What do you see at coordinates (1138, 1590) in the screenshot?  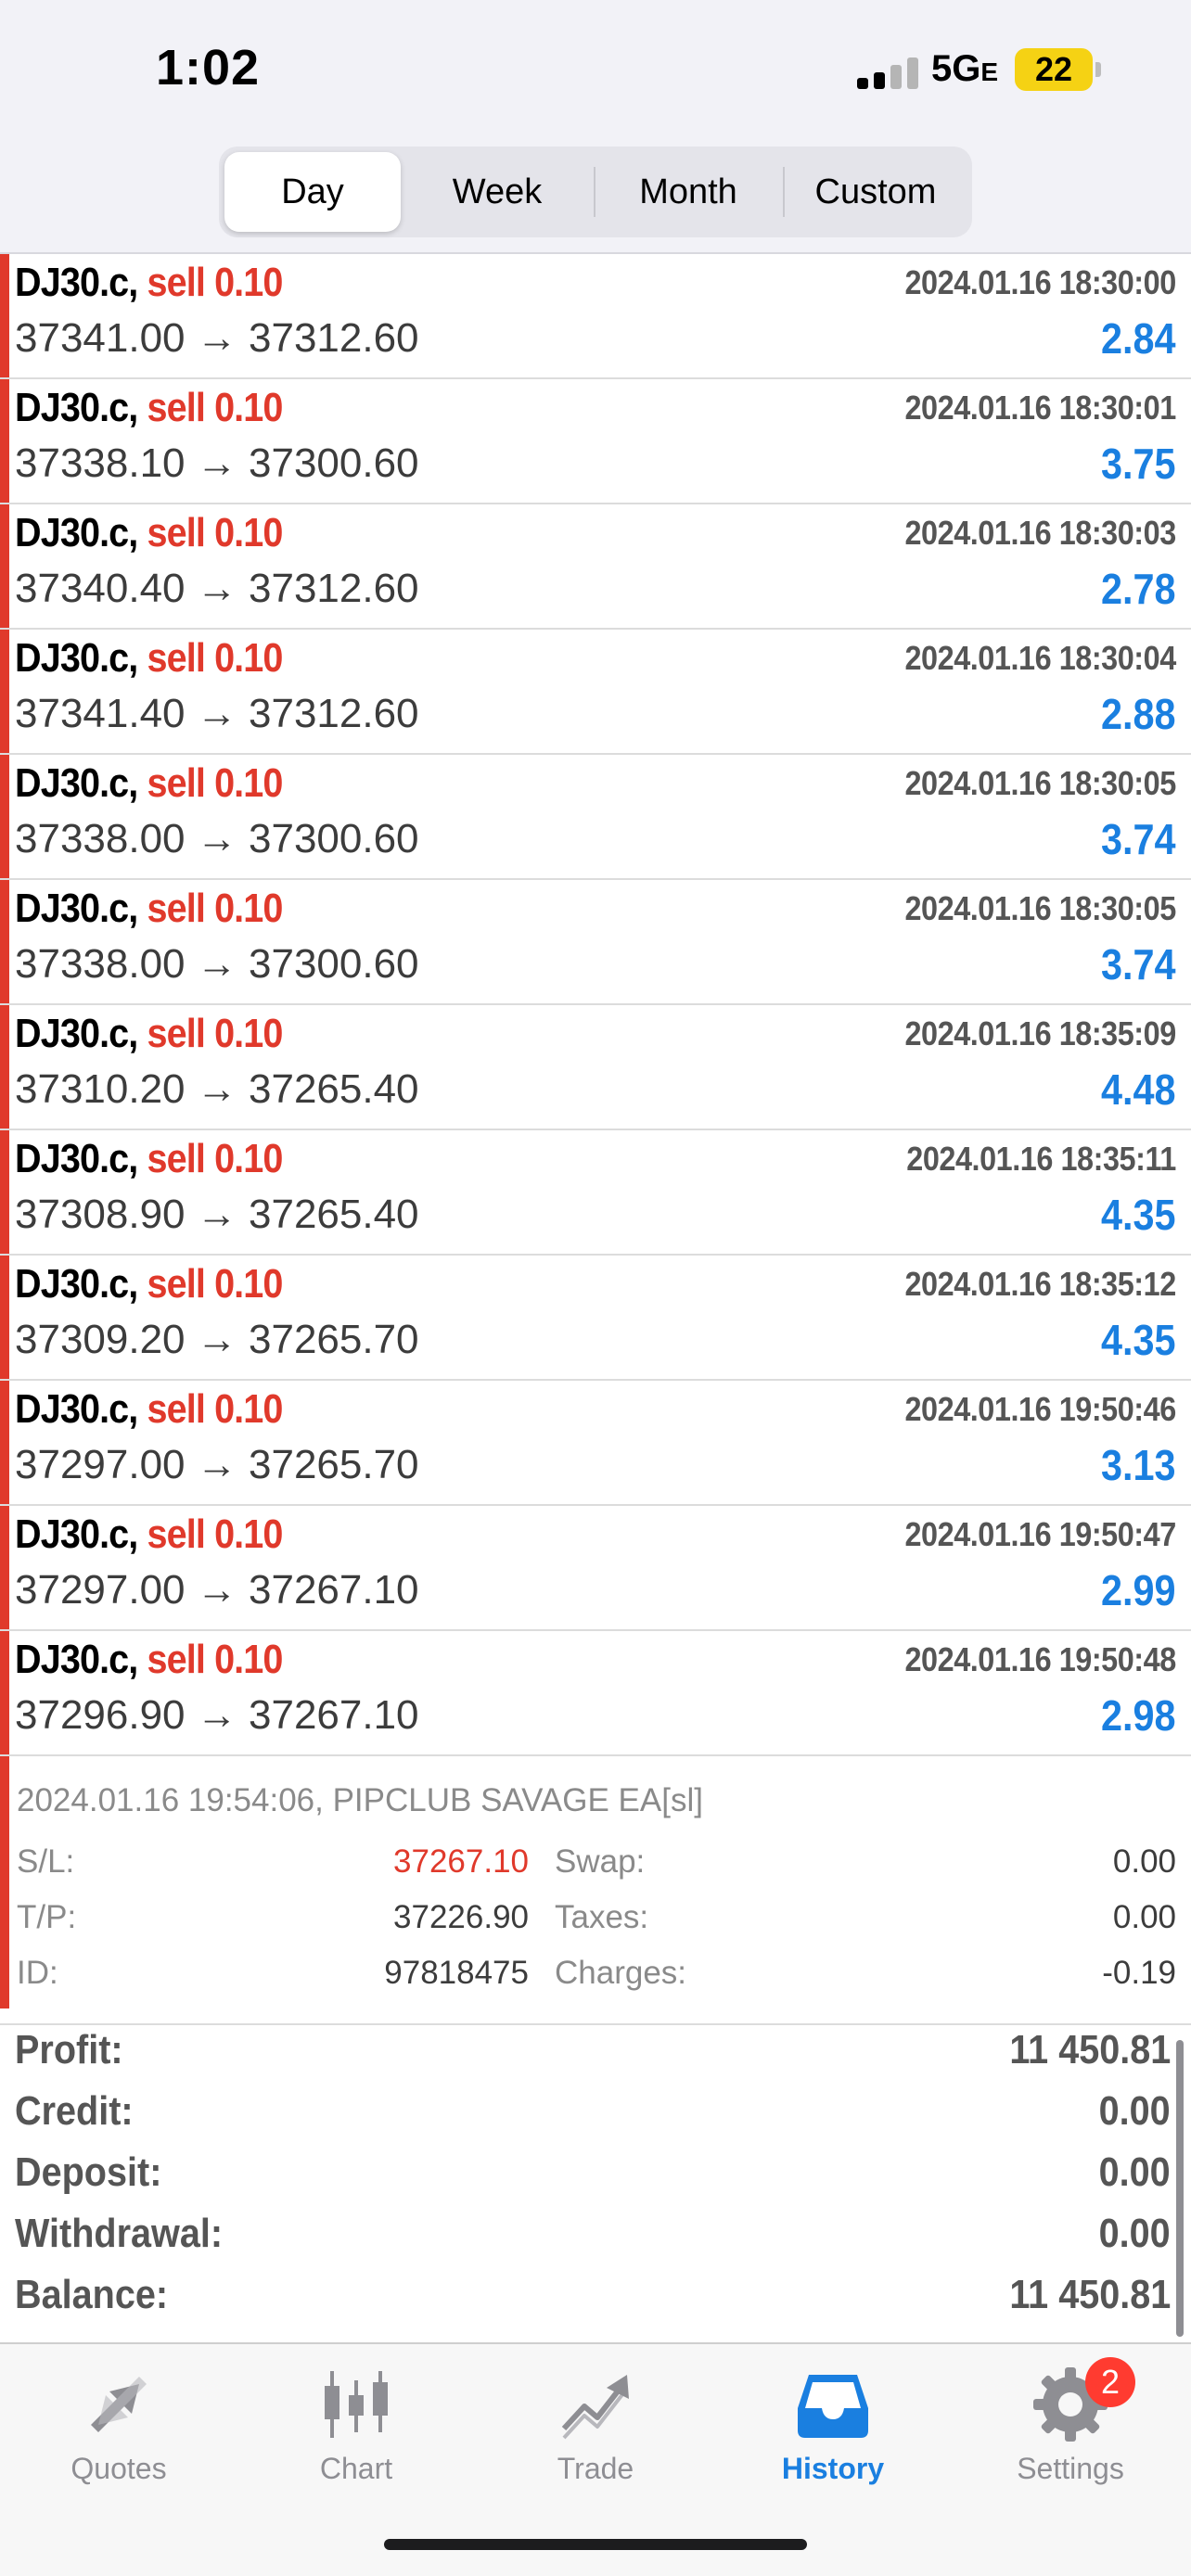 I see `deal-profit: 2.99` at bounding box center [1138, 1590].